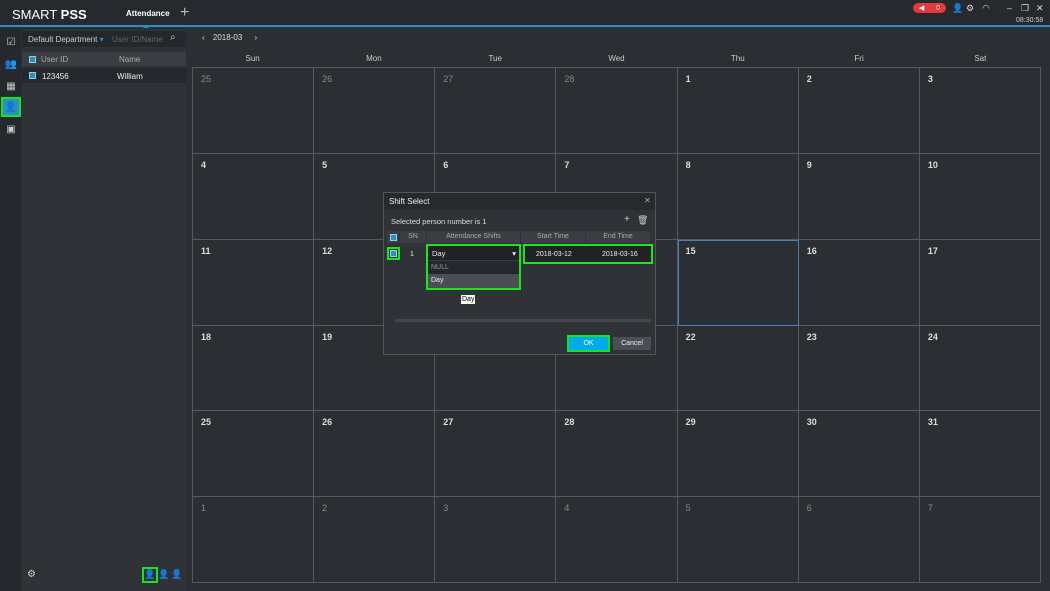 This screenshot has height=591, width=1050. What do you see at coordinates (148, 13) in the screenshot?
I see `tab-attendance: Attendance` at bounding box center [148, 13].